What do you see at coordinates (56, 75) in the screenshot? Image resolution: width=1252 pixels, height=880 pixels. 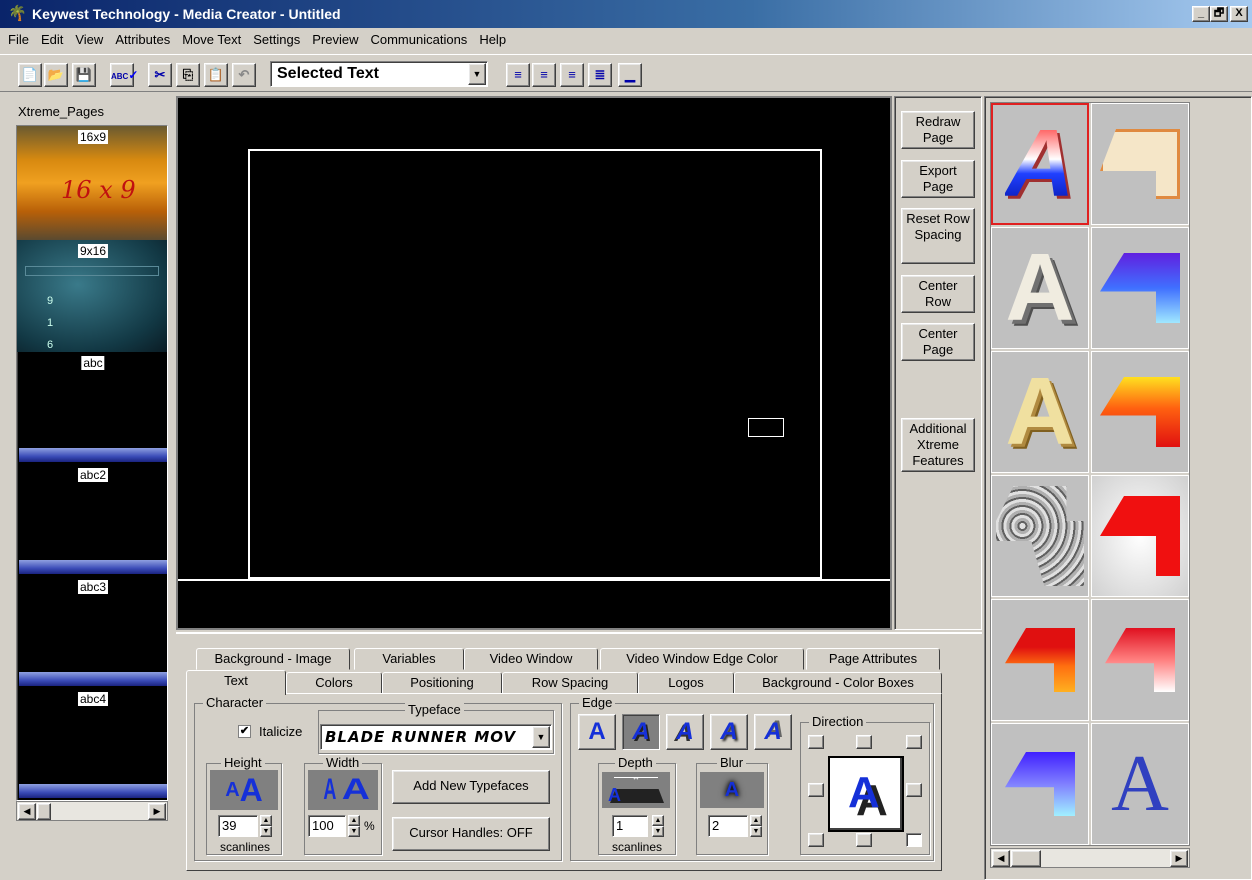 I see `open-folder-icon: 📂` at bounding box center [56, 75].